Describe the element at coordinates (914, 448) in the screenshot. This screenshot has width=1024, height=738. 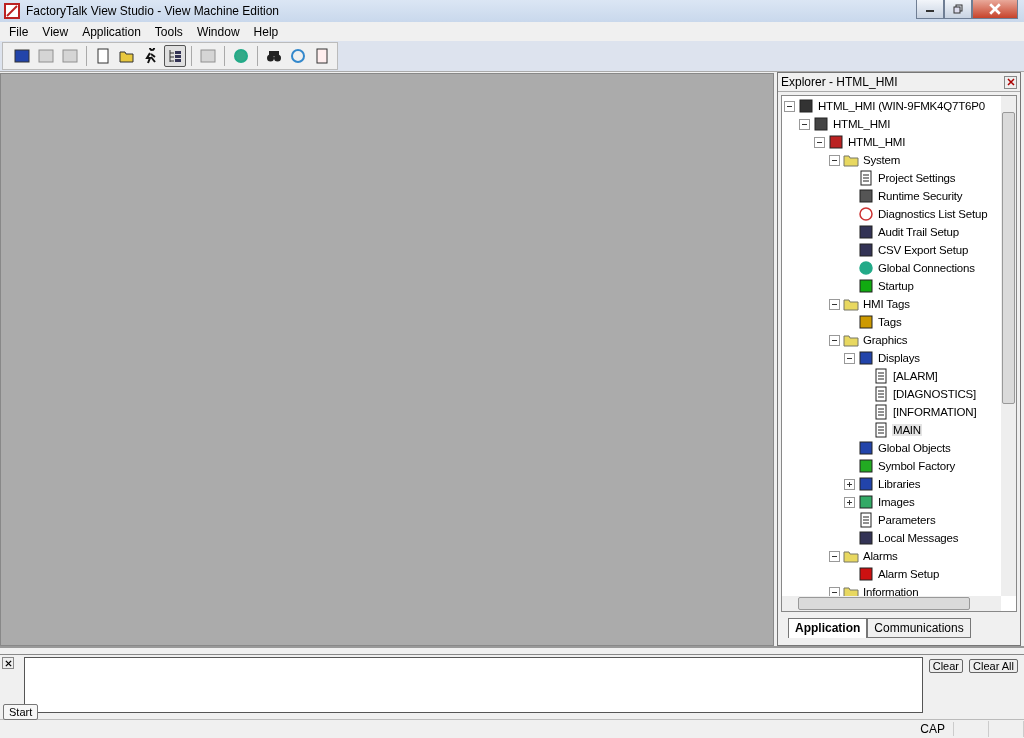
I see `tree-item: Global Objects` at that location.